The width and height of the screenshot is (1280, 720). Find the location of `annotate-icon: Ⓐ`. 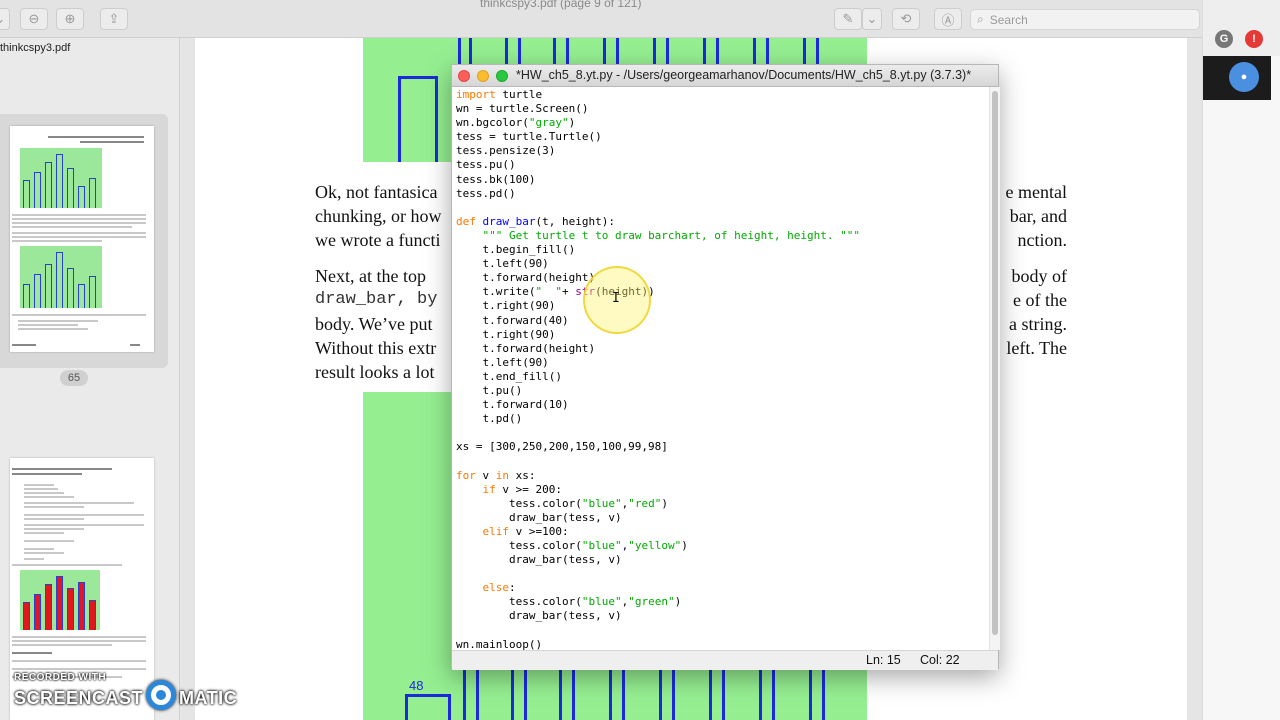

annotate-icon: Ⓐ is located at coordinates (948, 20).